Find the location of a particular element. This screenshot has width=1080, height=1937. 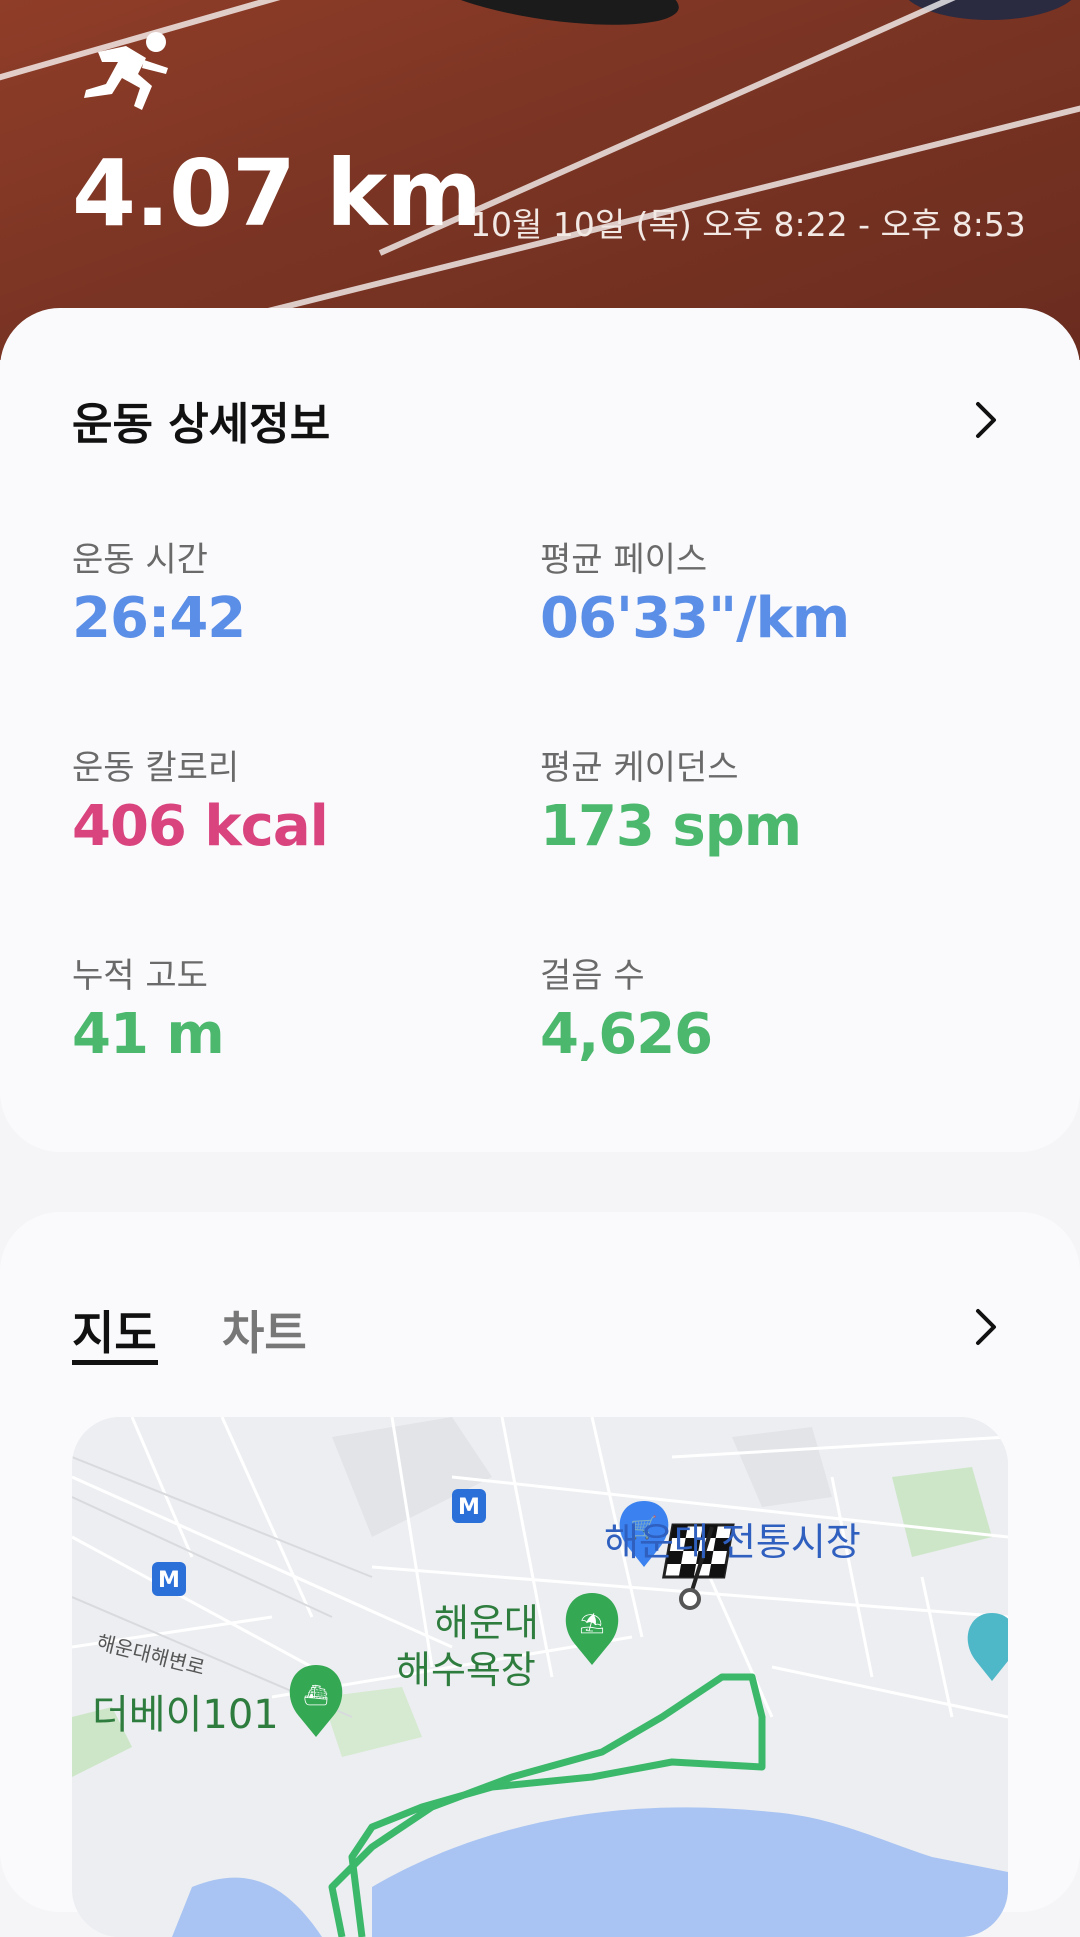

stat-value-calories: 406 kcal is located at coordinates (200, 826).